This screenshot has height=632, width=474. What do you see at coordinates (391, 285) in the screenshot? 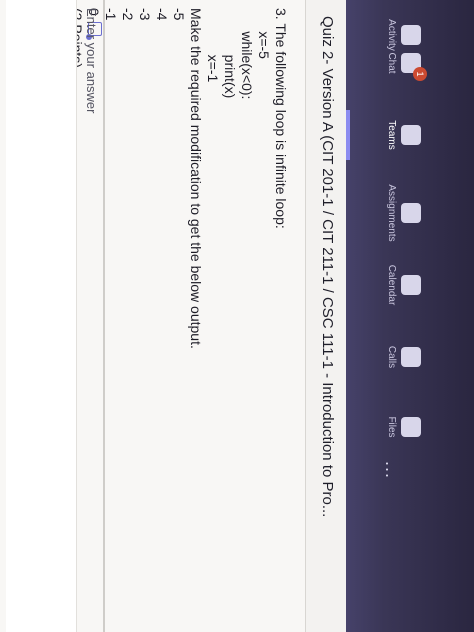
I see `rail-calendar-label: Calendar` at bounding box center [391, 285].